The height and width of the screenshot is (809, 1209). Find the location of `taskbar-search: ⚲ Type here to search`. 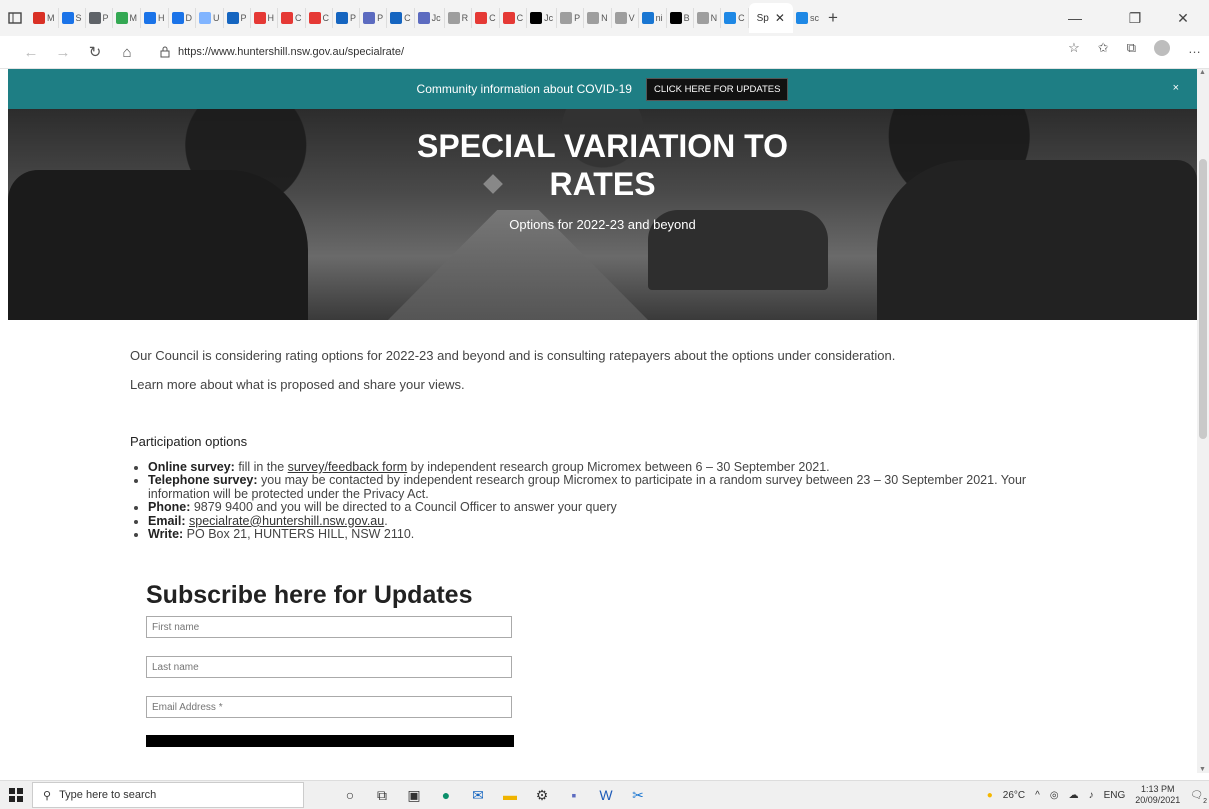

taskbar-search: ⚲ Type here to search is located at coordinates (168, 795).